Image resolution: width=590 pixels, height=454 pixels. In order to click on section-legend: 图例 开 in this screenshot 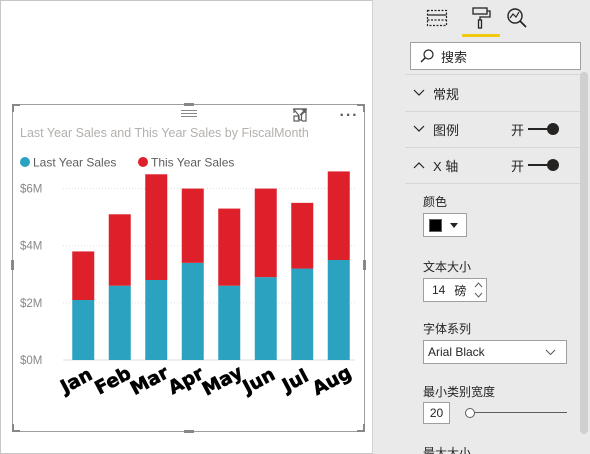, I will do `click(495, 129)`.